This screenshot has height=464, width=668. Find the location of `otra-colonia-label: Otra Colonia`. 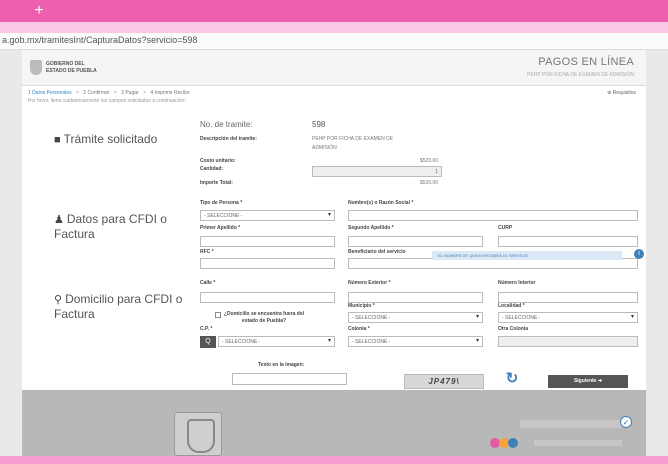

otra-colonia-label: Otra Colonia is located at coordinates (513, 329).